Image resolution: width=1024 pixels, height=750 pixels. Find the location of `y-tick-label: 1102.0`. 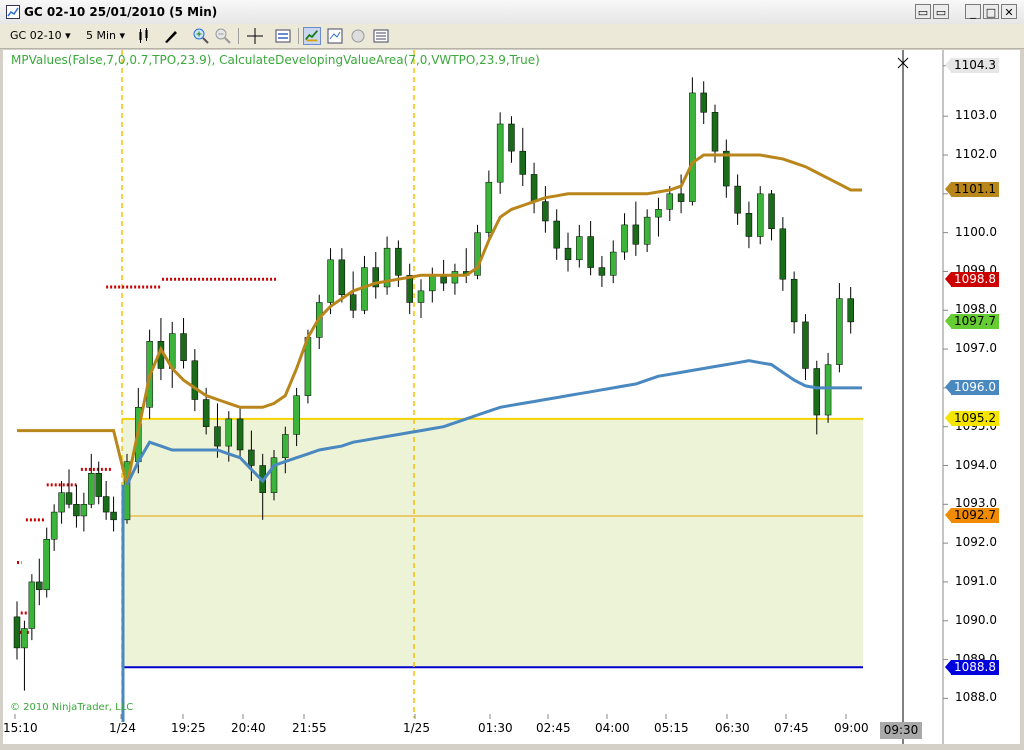

y-tick-label: 1102.0 is located at coordinates (976, 154).